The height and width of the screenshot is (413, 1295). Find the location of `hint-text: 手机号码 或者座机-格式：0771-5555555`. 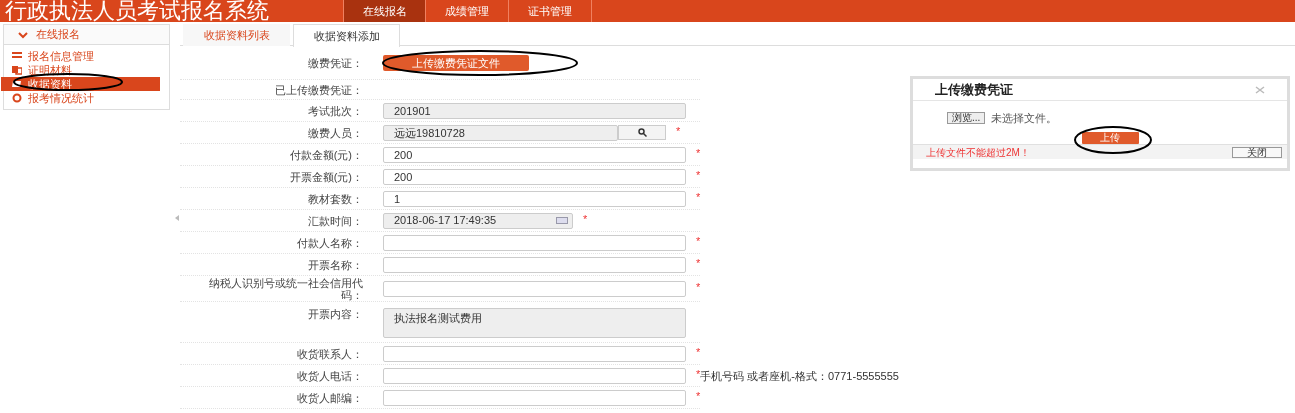

hint-text: 手机号码 或者座机-格式：0771-5555555 is located at coordinates (799, 375).